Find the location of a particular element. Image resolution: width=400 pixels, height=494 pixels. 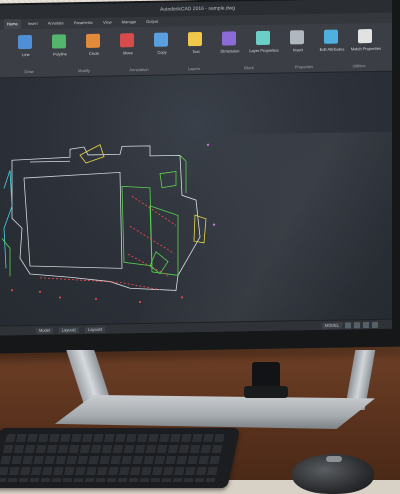

ribbon-button-polyline is located at coordinates (59, 41).